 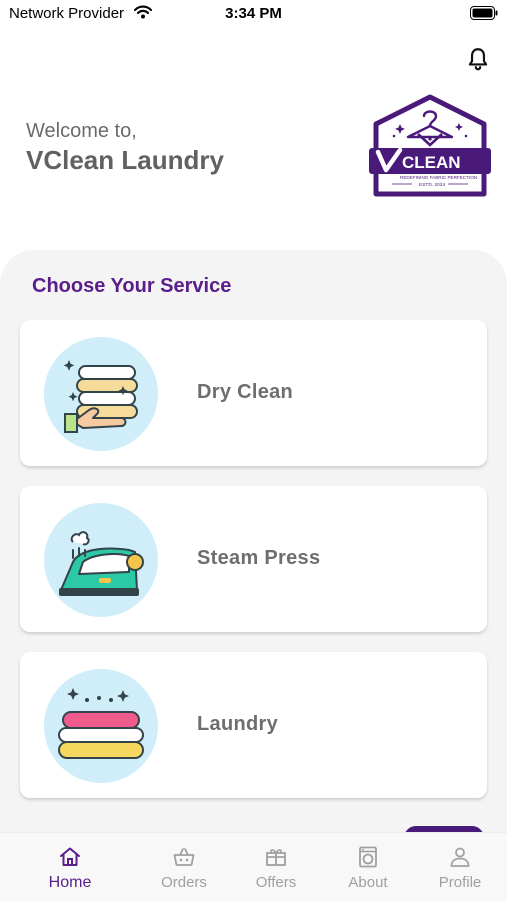 I want to click on tab-about: About, so click(x=368, y=867).